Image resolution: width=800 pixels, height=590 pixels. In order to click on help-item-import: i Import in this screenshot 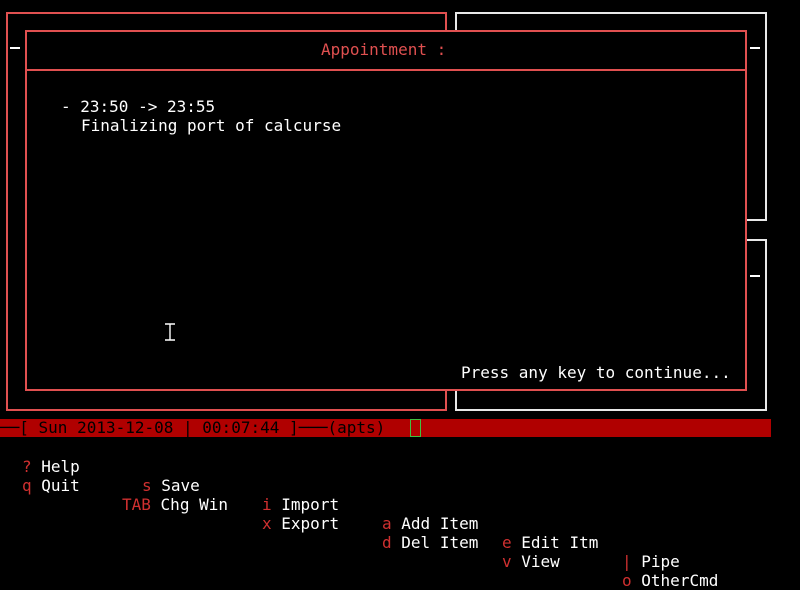, I will do `click(300, 504)`.